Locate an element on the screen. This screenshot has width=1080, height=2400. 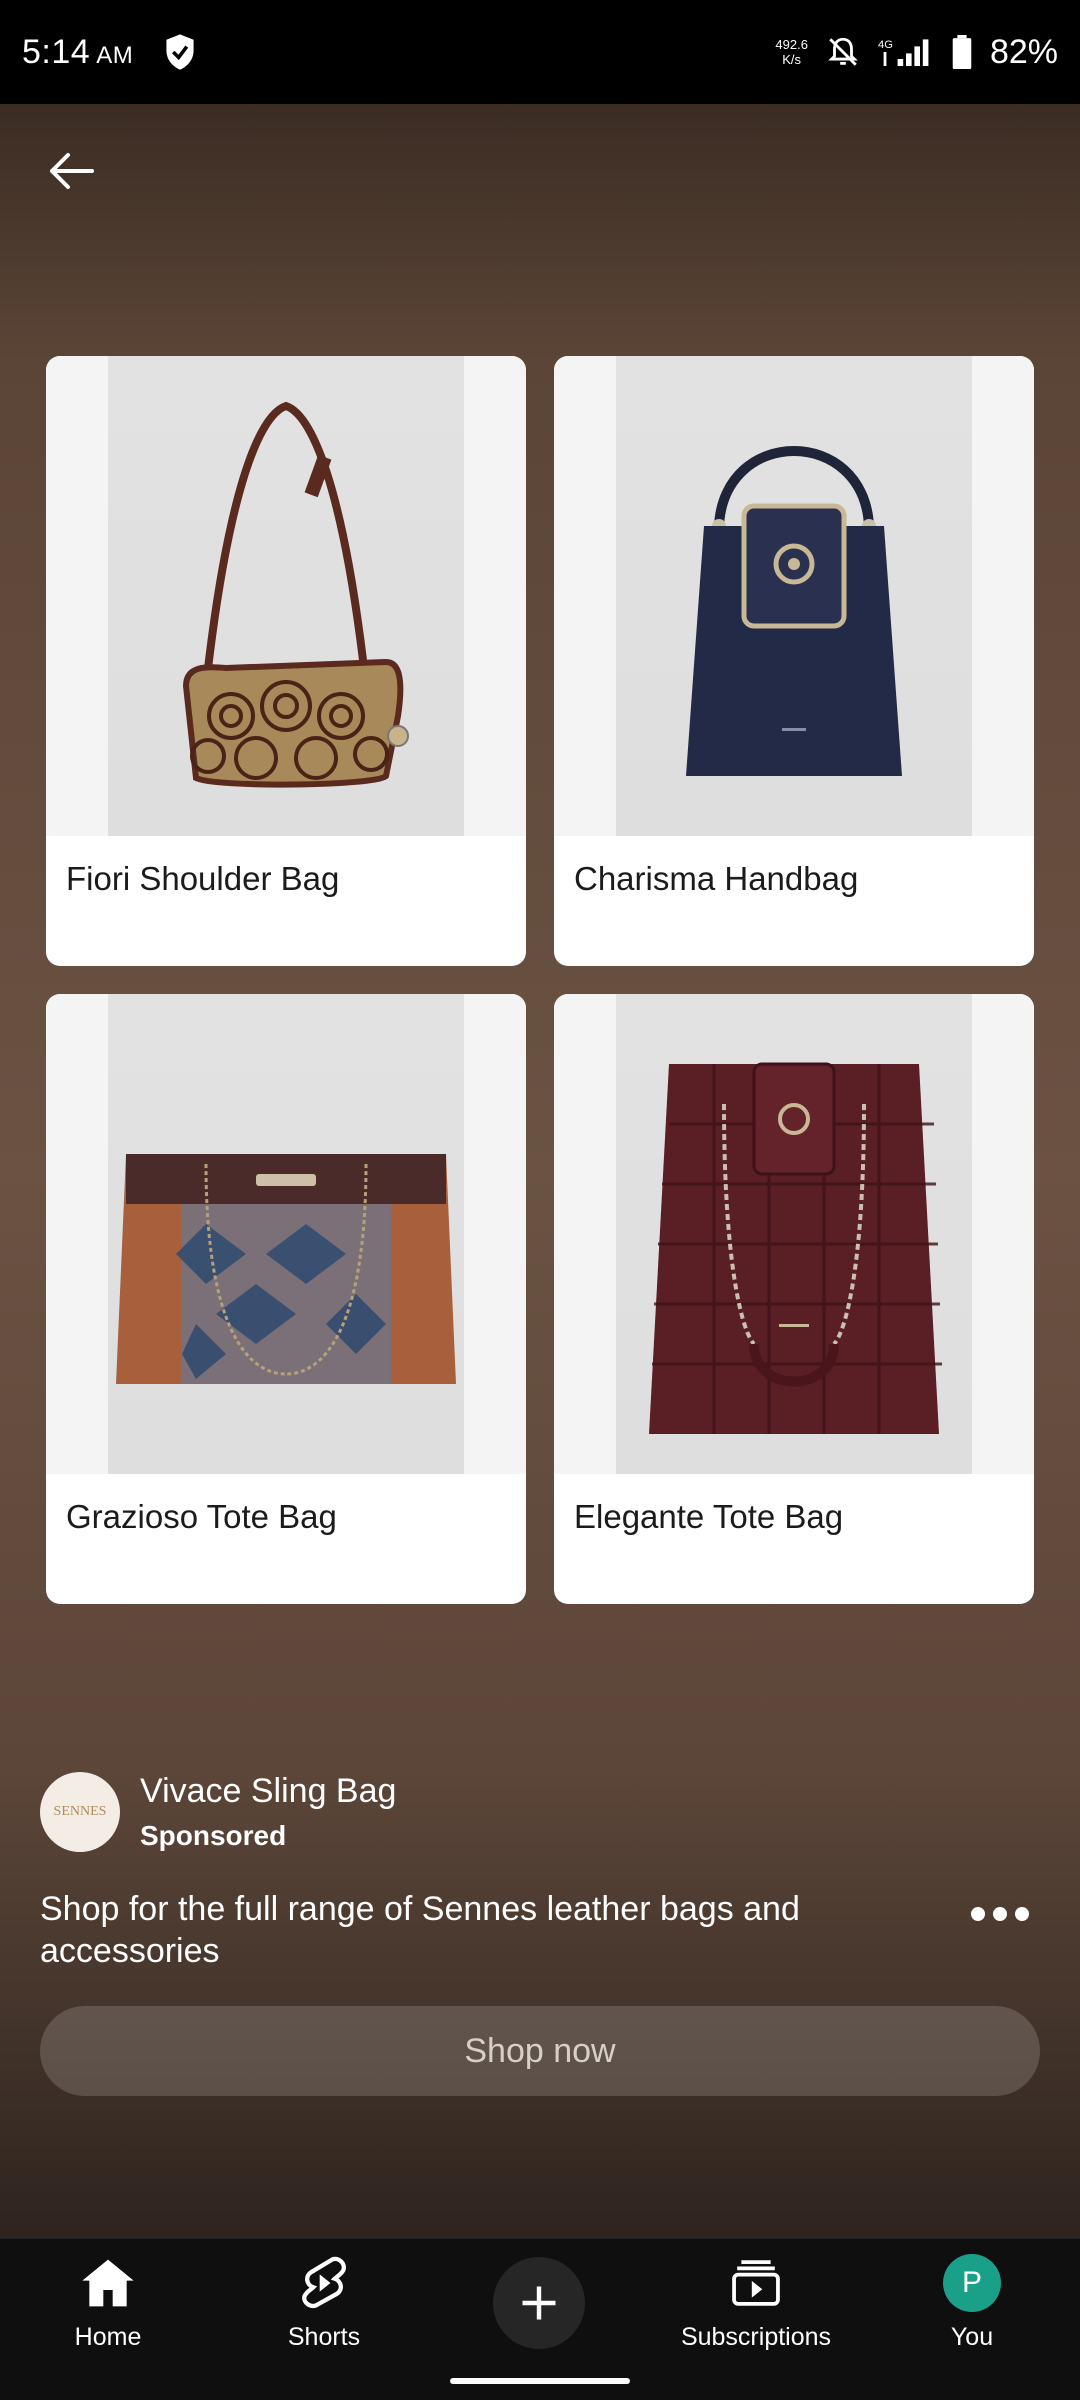
product-card-charisma: Charisma Handbag is located at coordinates (794, 661).